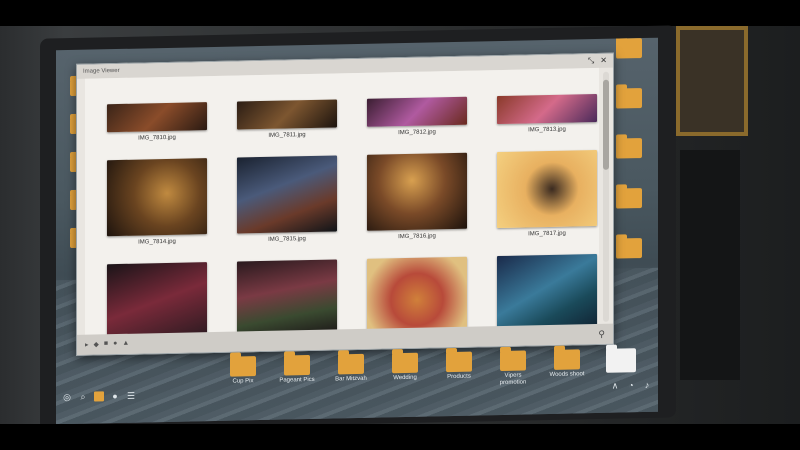 This screenshot has height=450, width=800. Describe the element at coordinates (547, 234) in the screenshot. I see `photo-caption: IMG_7817.jpg` at that location.